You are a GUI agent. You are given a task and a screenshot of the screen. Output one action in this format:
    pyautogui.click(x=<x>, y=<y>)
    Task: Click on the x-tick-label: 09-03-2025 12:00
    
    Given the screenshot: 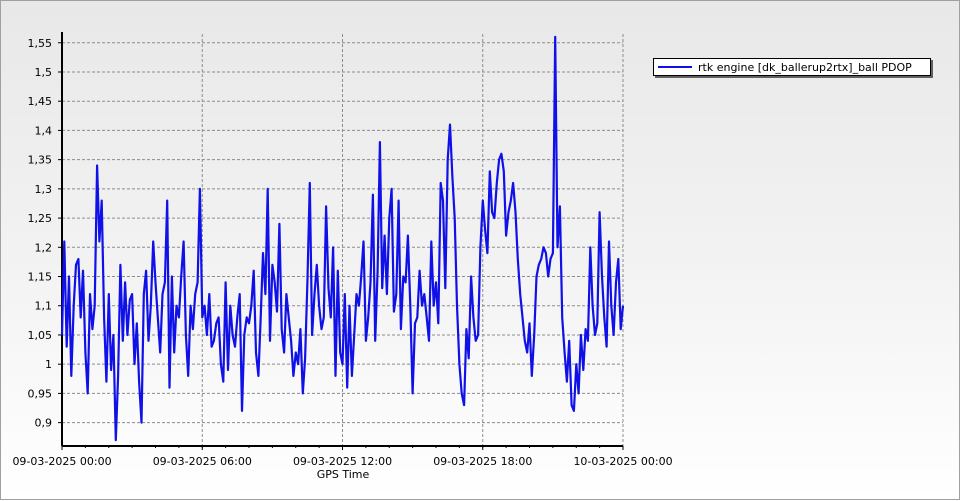 What is the action you would take?
    pyautogui.click(x=342, y=461)
    